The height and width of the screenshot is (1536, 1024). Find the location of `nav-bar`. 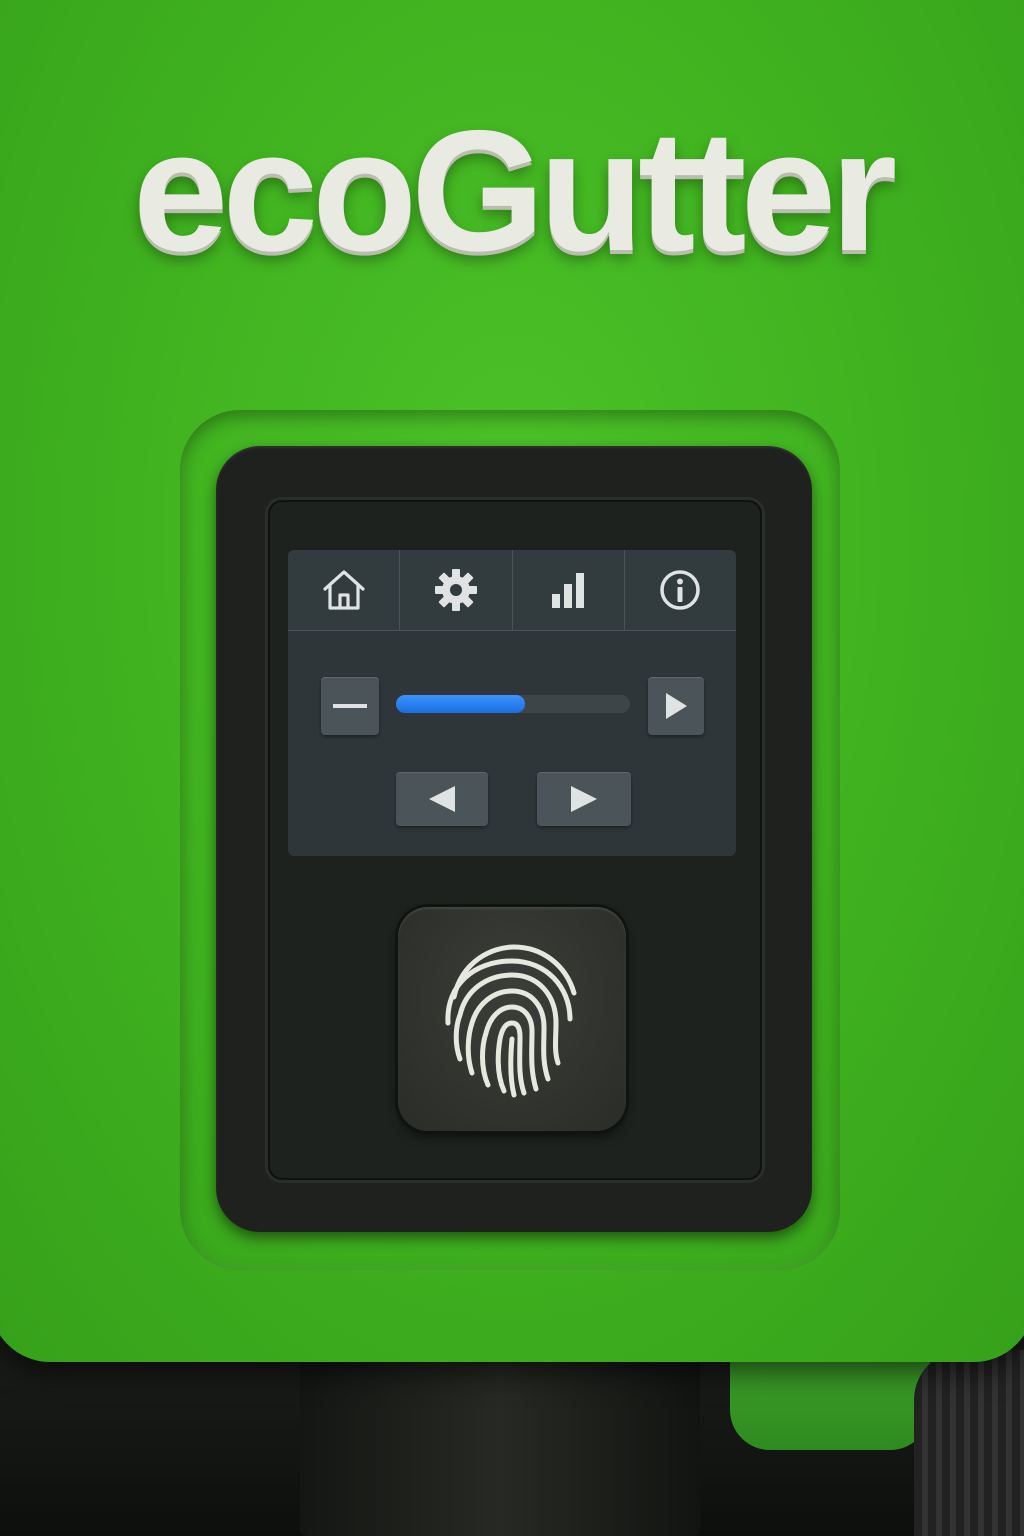

nav-bar is located at coordinates (512, 590).